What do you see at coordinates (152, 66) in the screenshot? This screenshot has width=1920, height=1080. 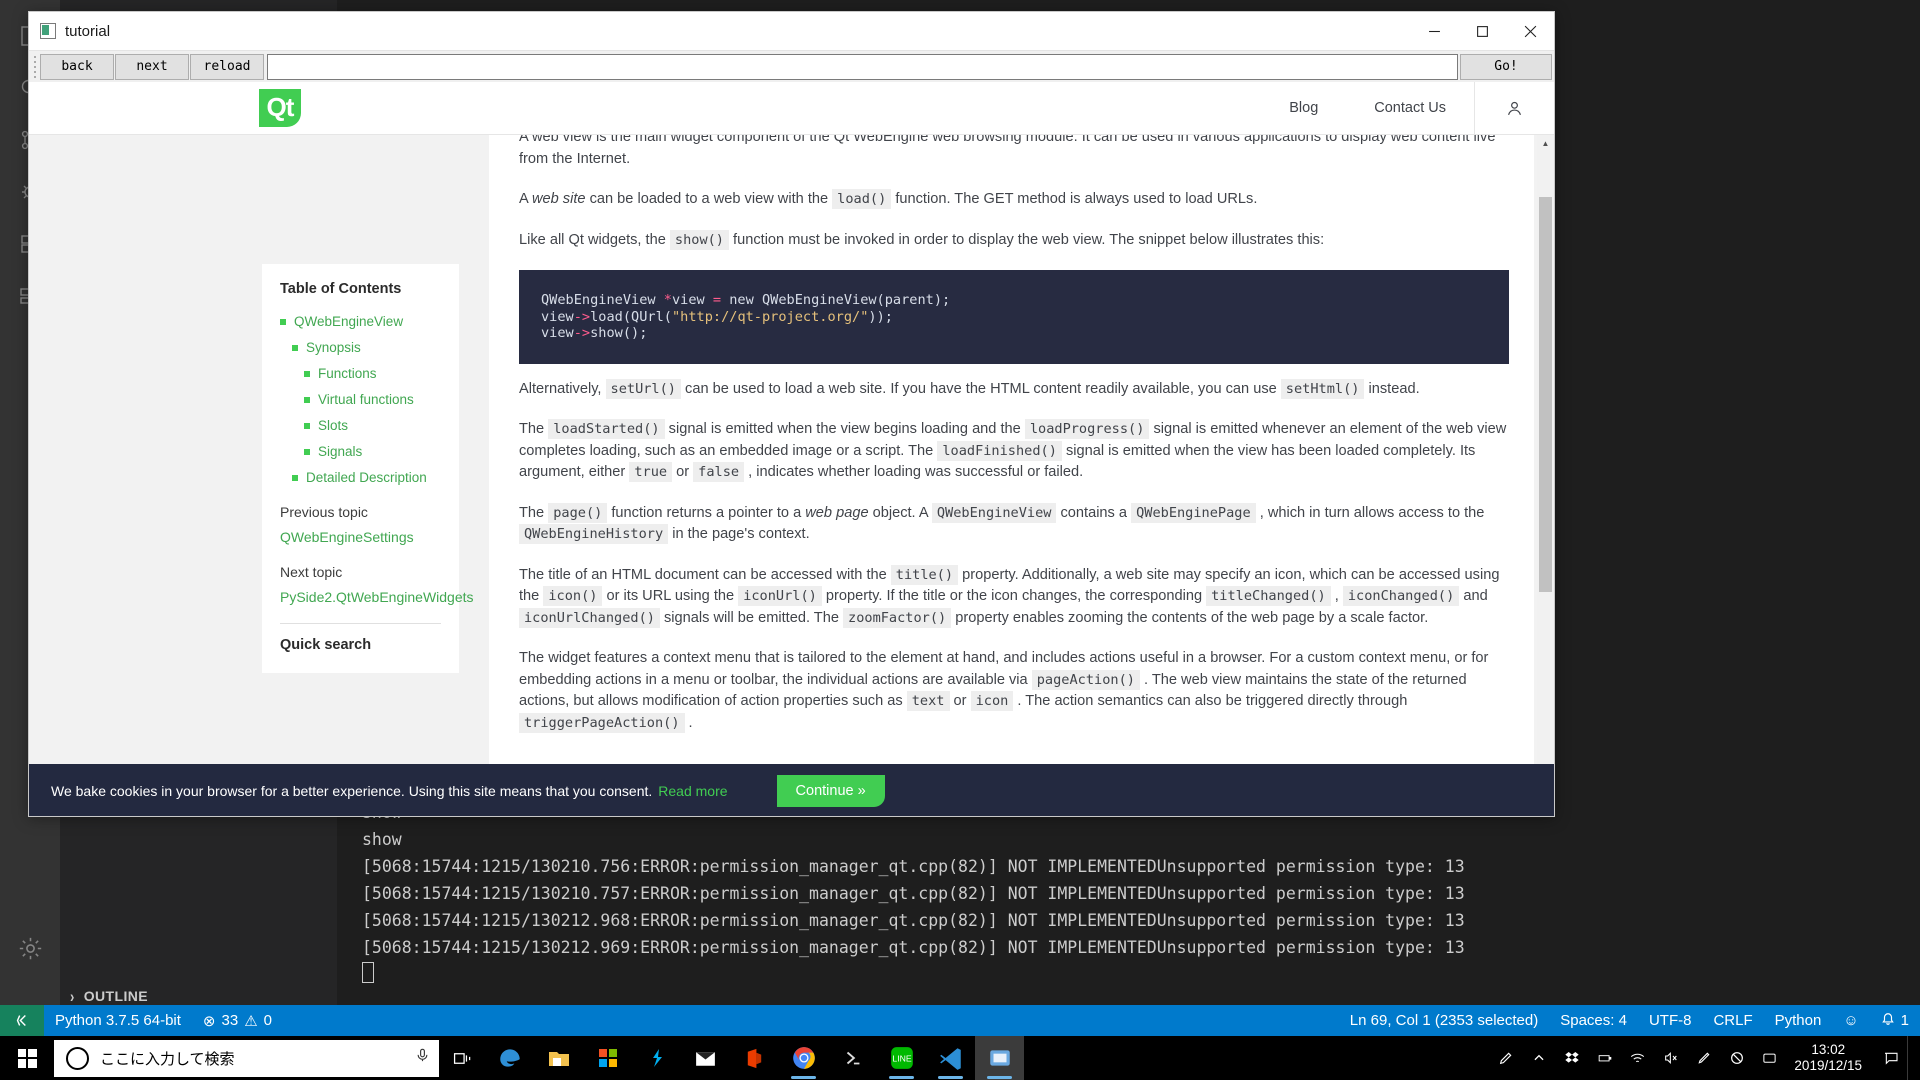 I see `next-button: next` at bounding box center [152, 66].